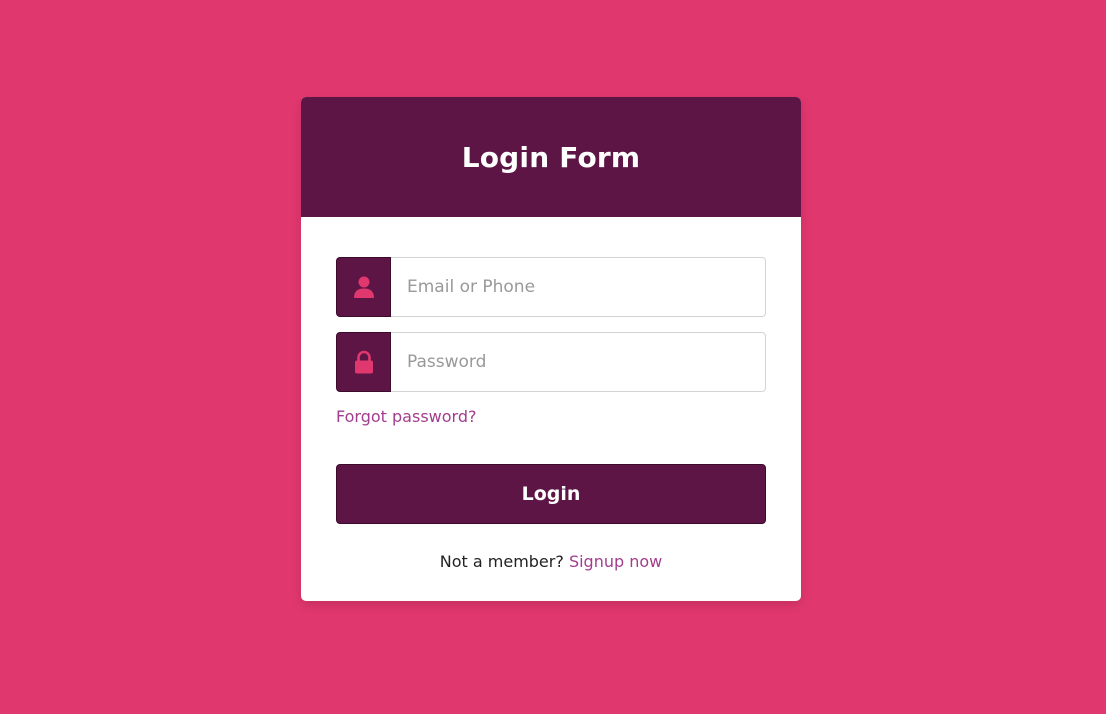  I want to click on password-field-group, so click(551, 362).